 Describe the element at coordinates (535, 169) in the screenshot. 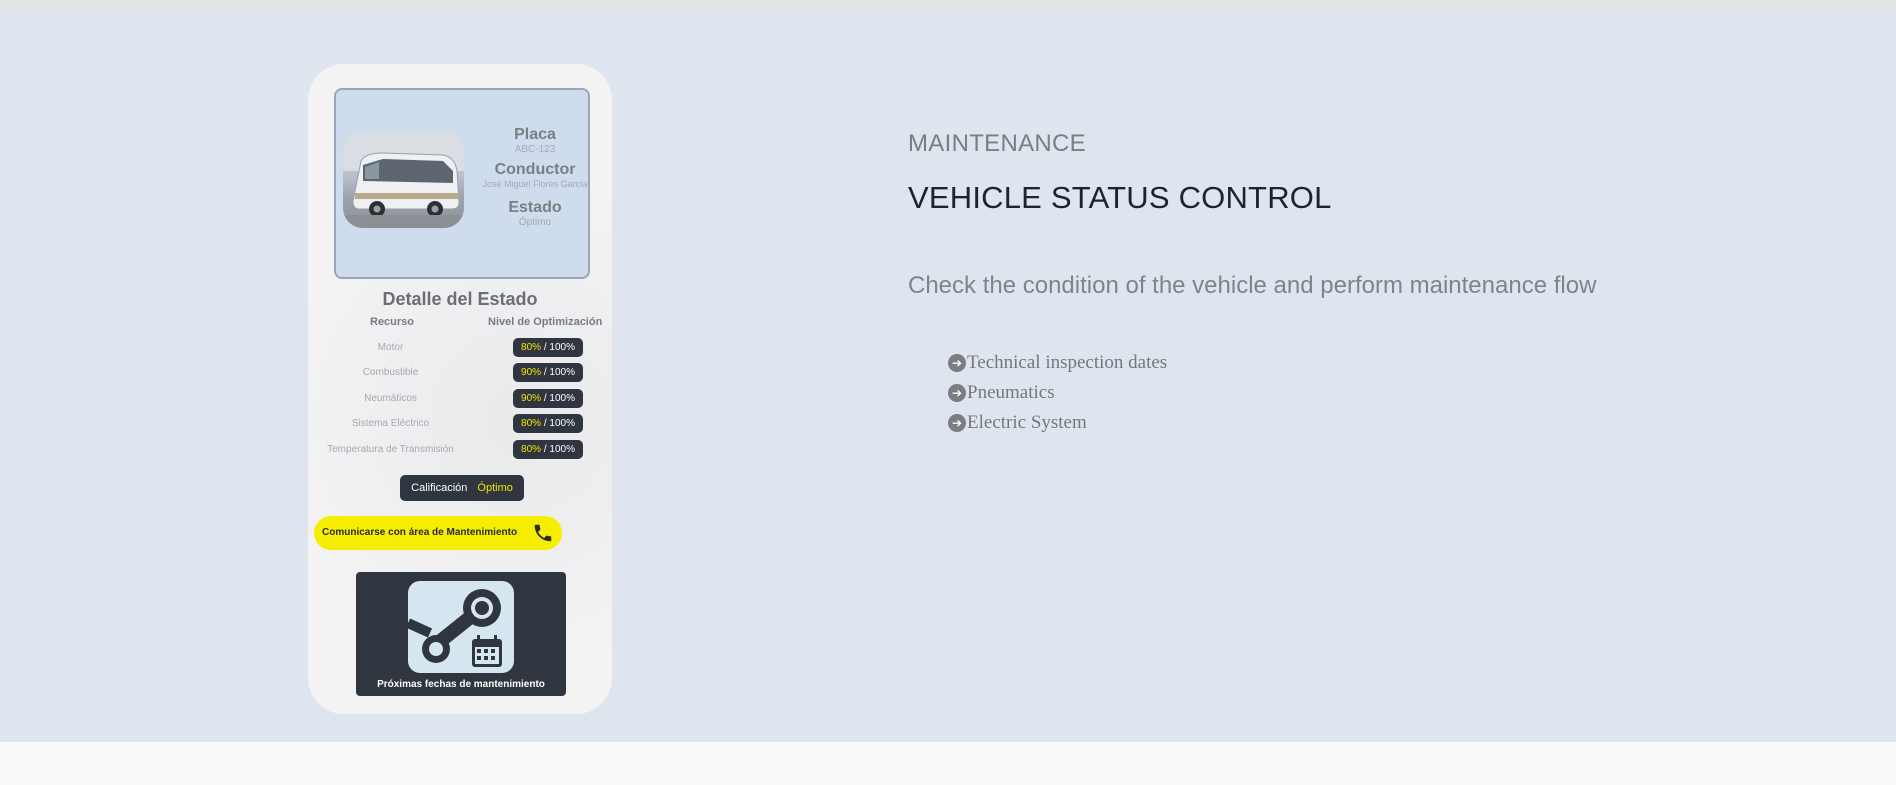

I see `driver-label: Conductor` at that location.